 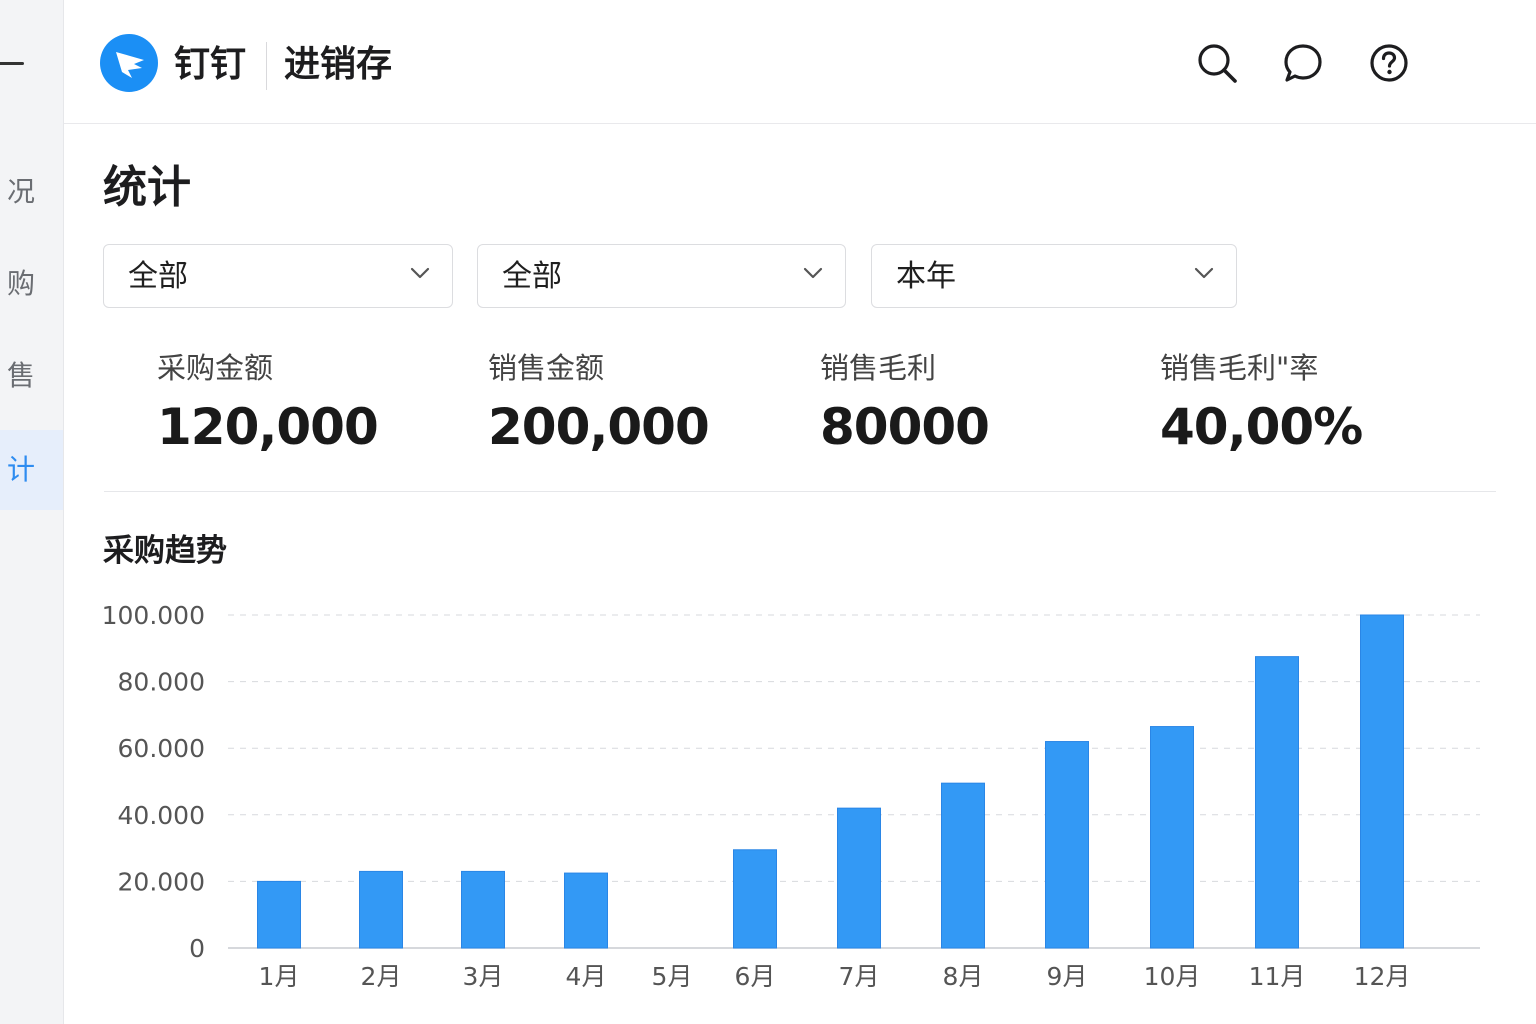 What do you see at coordinates (800, 491) in the screenshot?
I see `section-divider` at bounding box center [800, 491].